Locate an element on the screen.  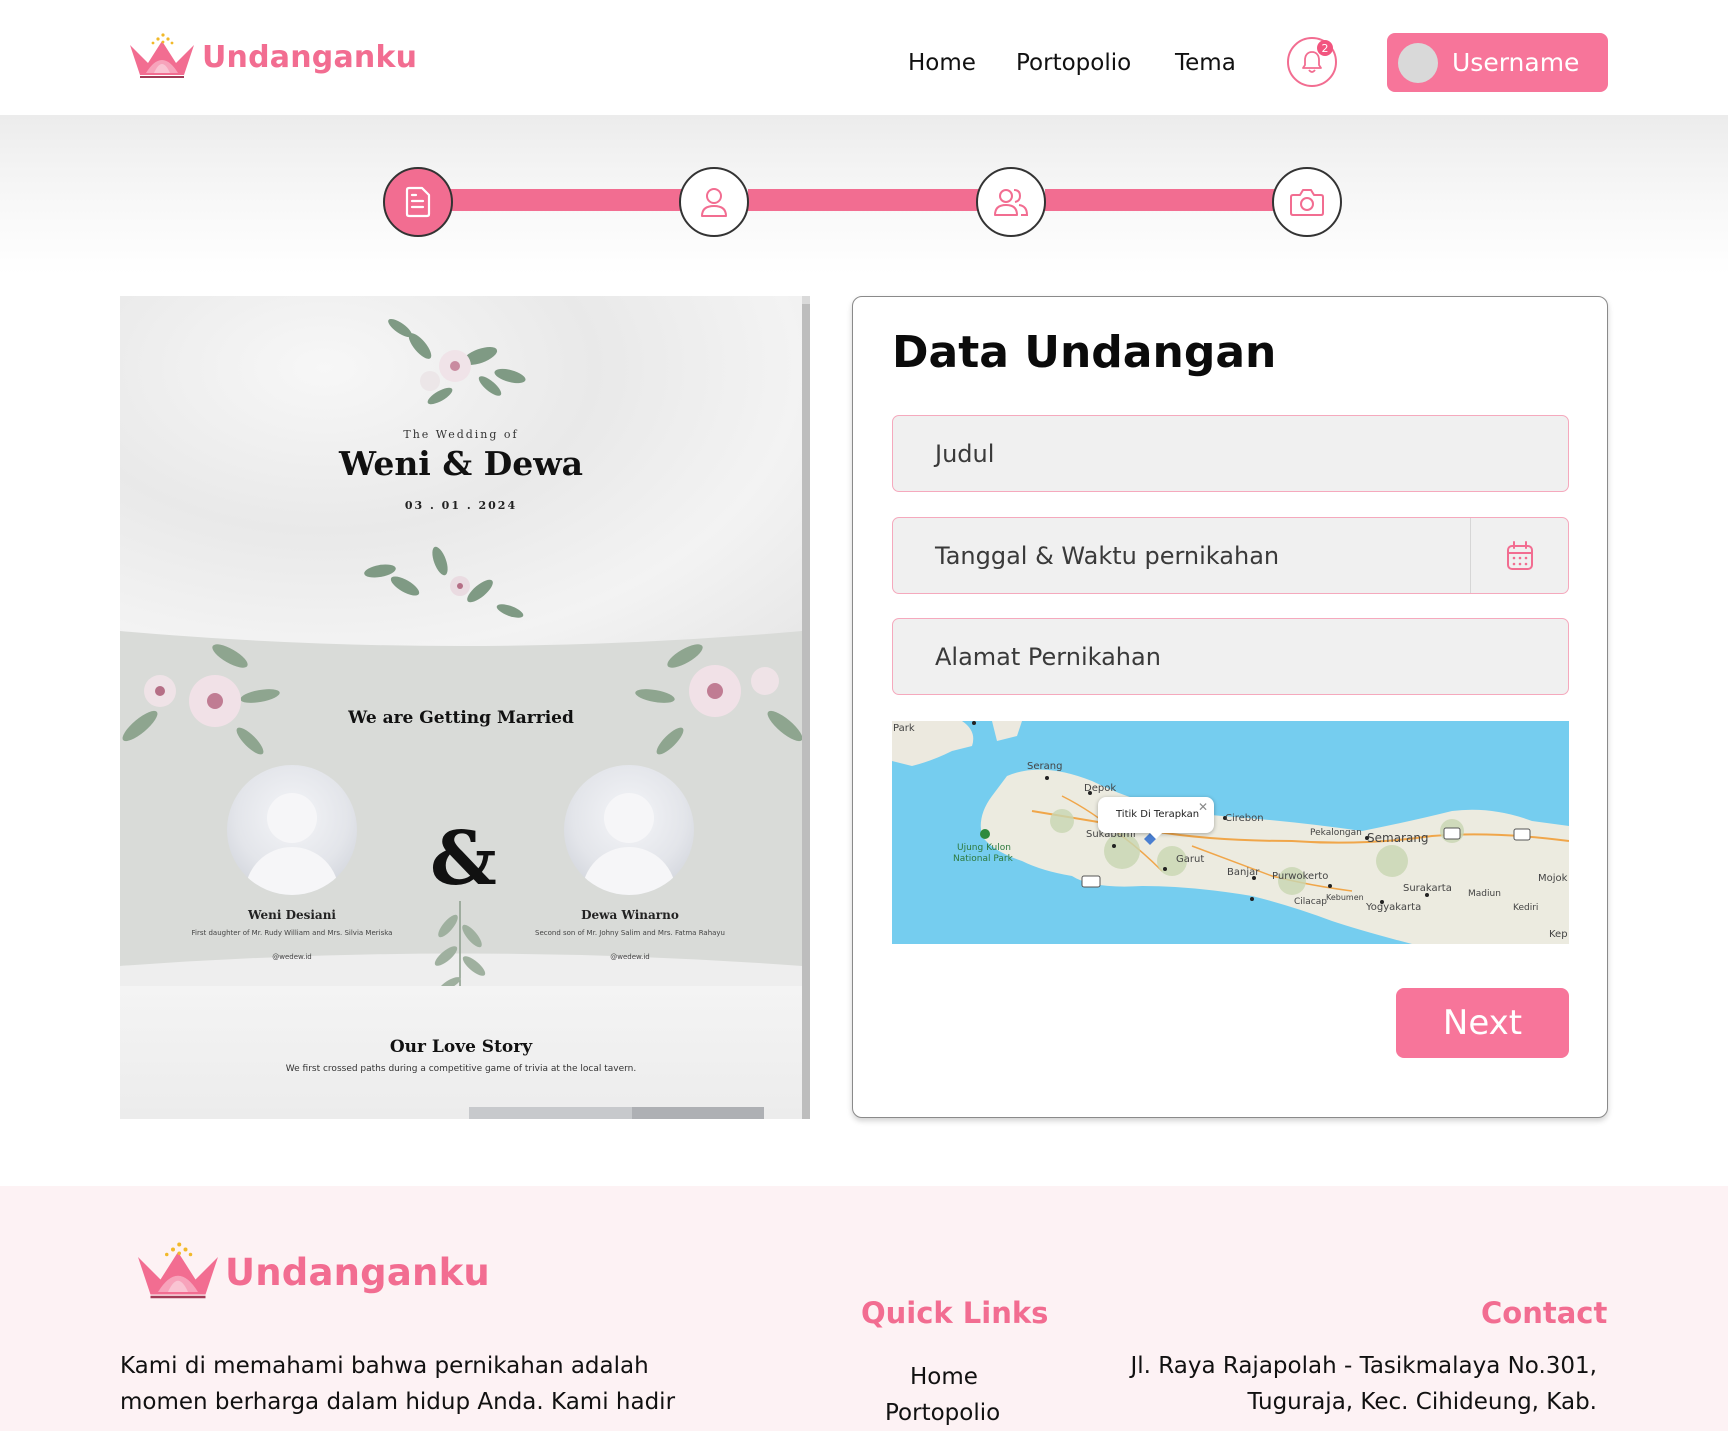
map-label: Madiun is located at coordinates (1484, 894).